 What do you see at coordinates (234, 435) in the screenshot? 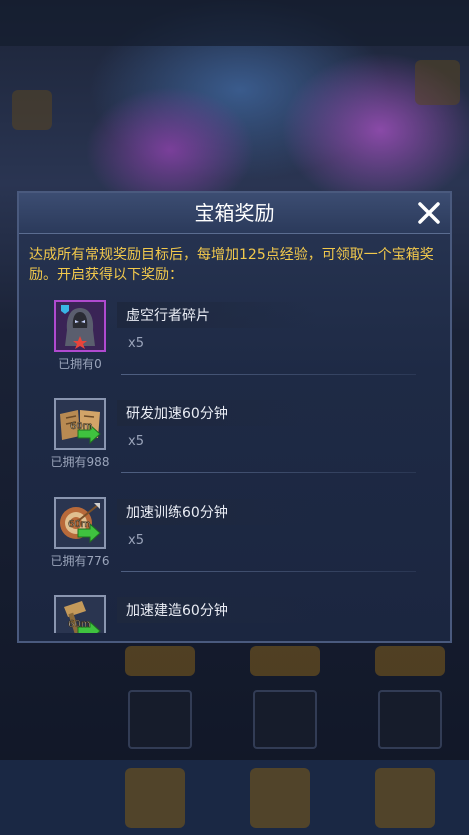
I see `reward-item: 60m 已拥有988 研发加速60分钟 x5` at bounding box center [234, 435].